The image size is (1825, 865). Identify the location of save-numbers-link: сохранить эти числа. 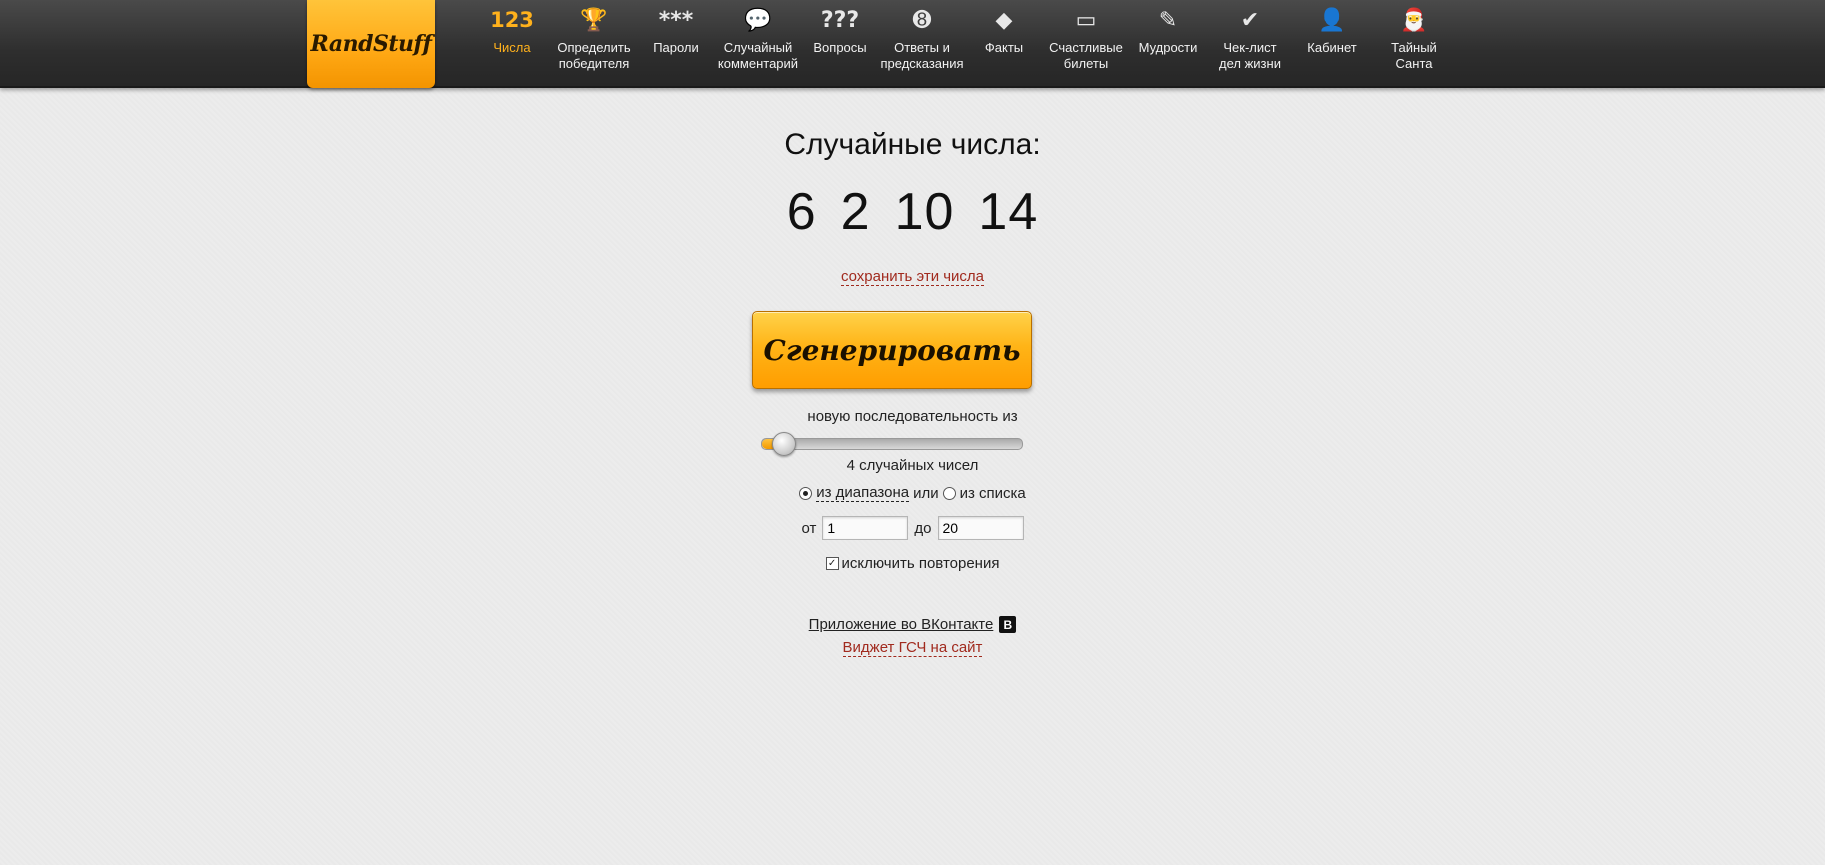
(912, 277).